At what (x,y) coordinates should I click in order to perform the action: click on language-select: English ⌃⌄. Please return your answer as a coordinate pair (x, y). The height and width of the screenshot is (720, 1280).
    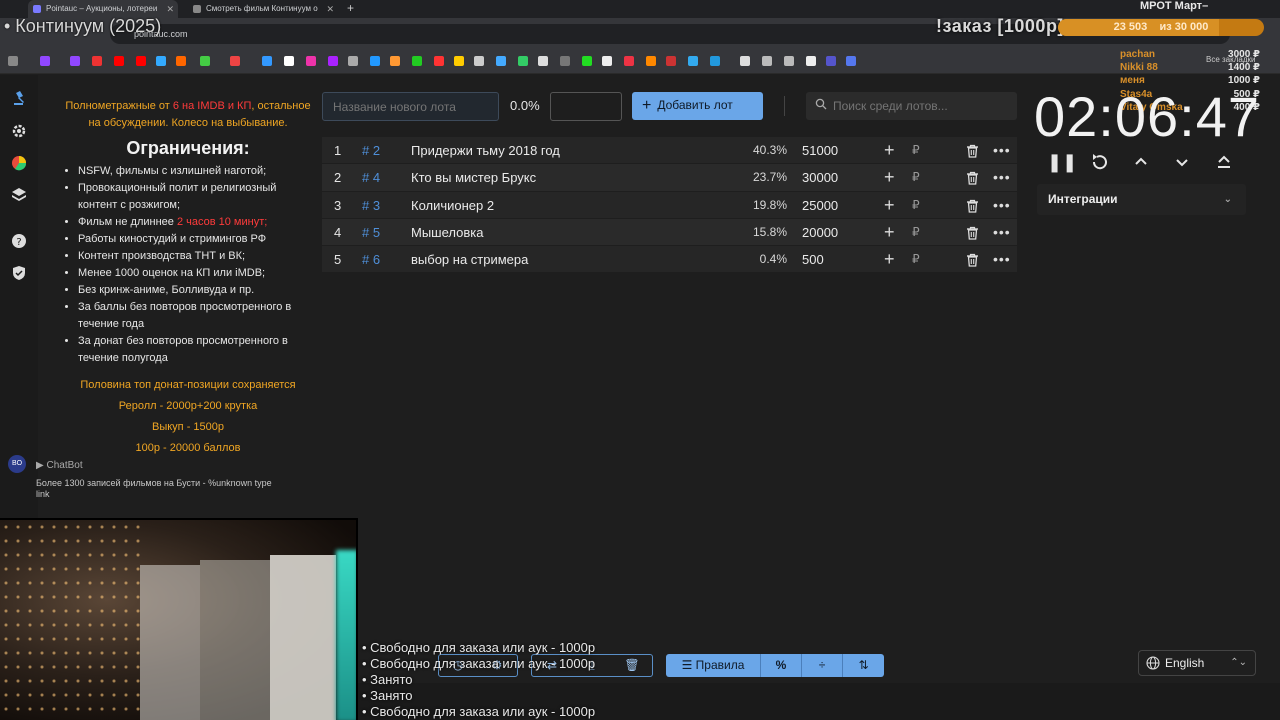
    Looking at the image, I should click on (1197, 663).